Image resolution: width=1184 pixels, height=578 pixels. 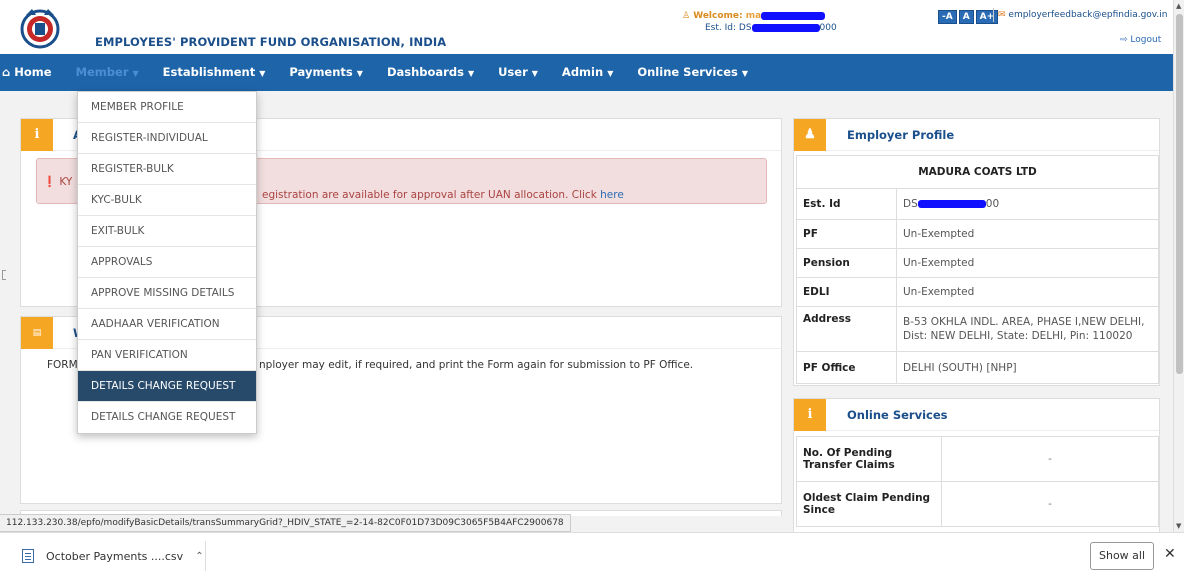 What do you see at coordinates (37, 333) in the screenshot?
I see `id-card-icon: ▤` at bounding box center [37, 333].